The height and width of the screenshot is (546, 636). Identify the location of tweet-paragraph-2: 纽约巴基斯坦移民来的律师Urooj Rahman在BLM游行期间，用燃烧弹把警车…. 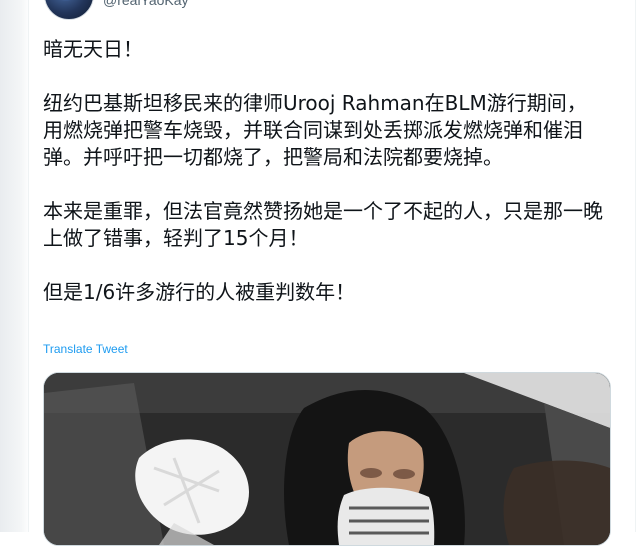
(315, 130).